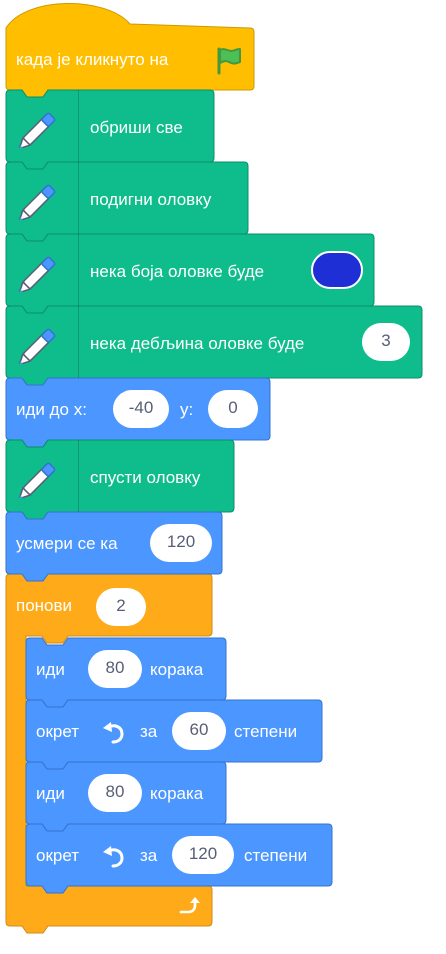 This screenshot has width=446, height=954. What do you see at coordinates (51, 409) in the screenshot?
I see `go-to-x-label: иди до x:` at bounding box center [51, 409].